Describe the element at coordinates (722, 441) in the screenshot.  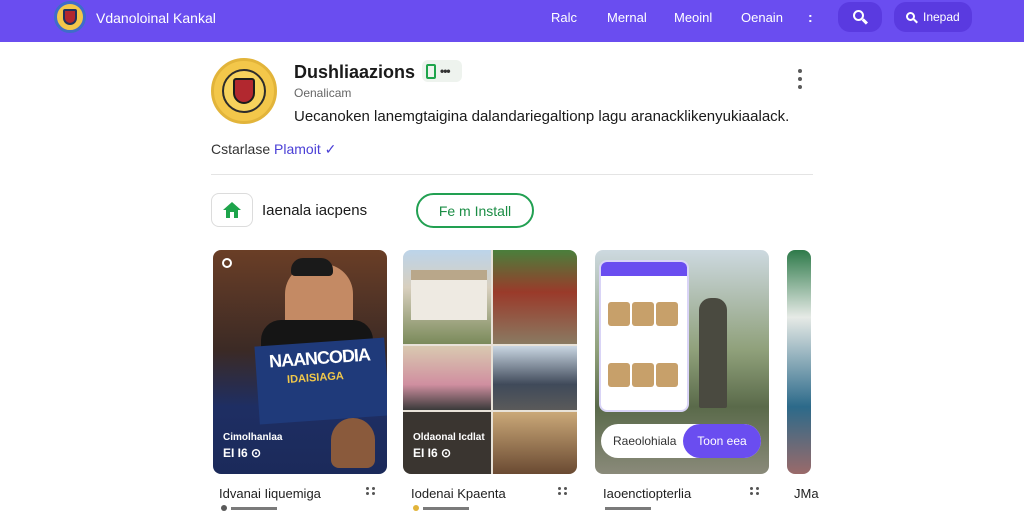
I see `pill-action-button: Toon eea` at that location.